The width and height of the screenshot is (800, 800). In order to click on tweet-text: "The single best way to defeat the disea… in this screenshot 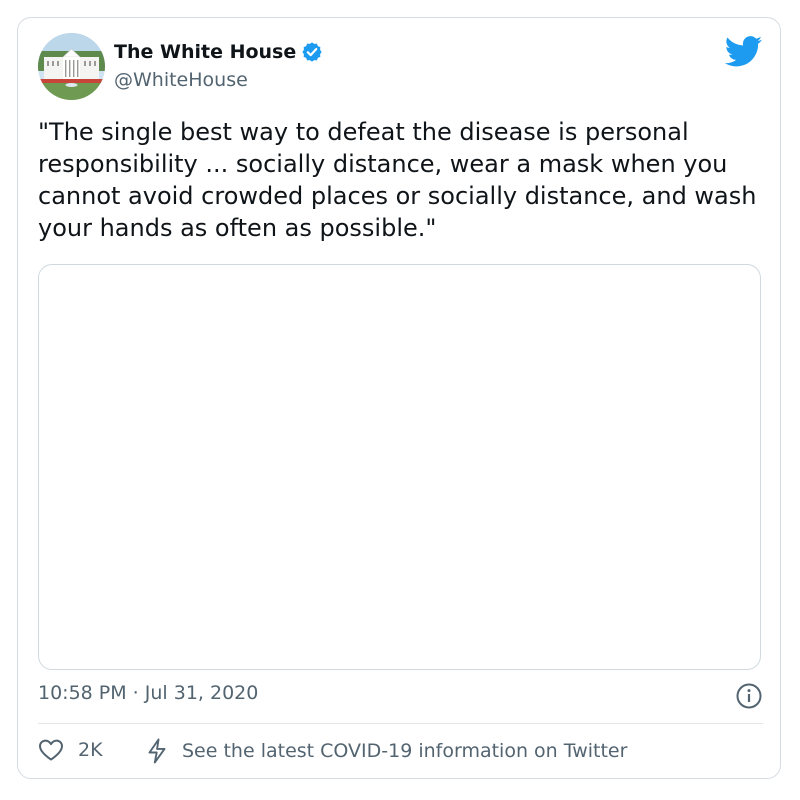, I will do `click(401, 180)`.